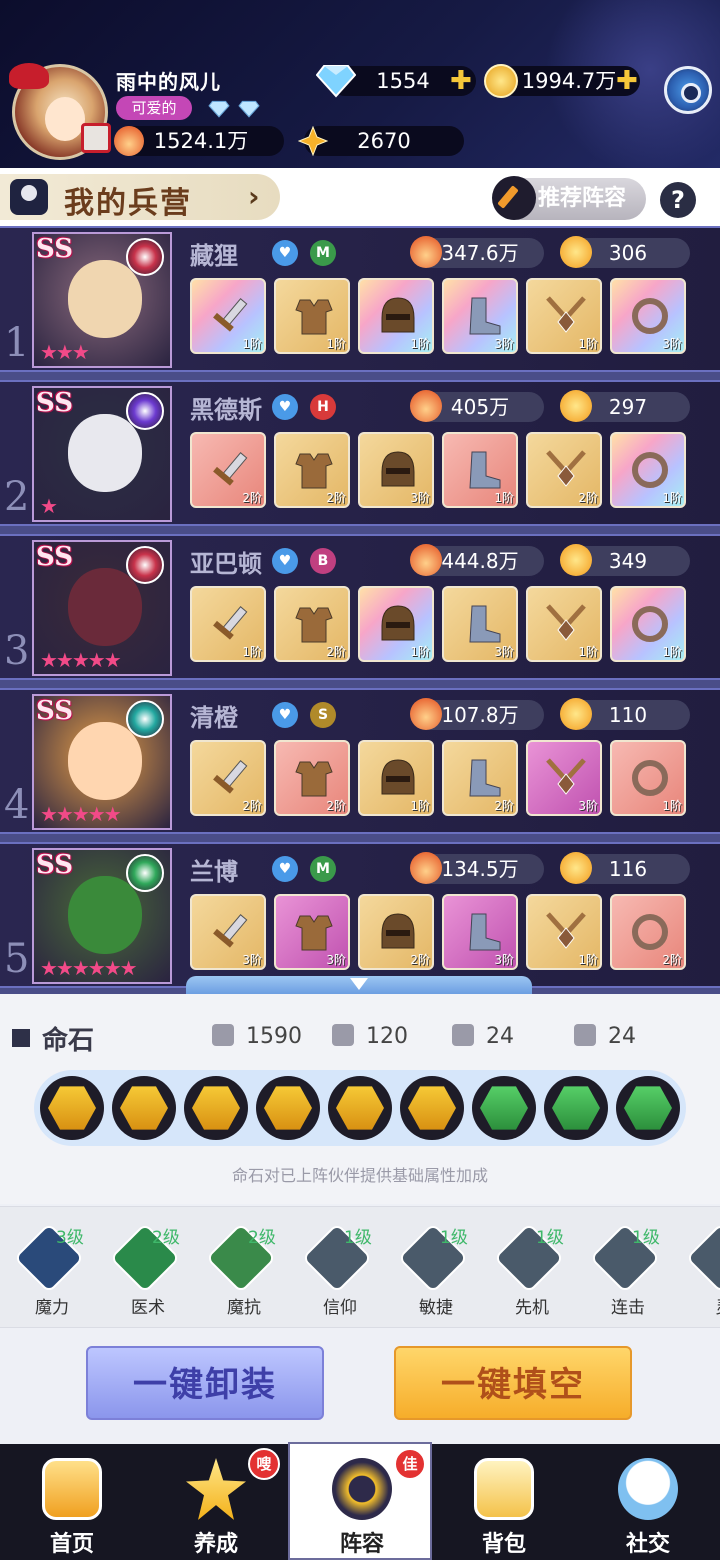 This screenshot has width=720, height=1560. Describe the element at coordinates (360, 1501) in the screenshot. I see `nav-lineup: 阵容 佳` at that location.